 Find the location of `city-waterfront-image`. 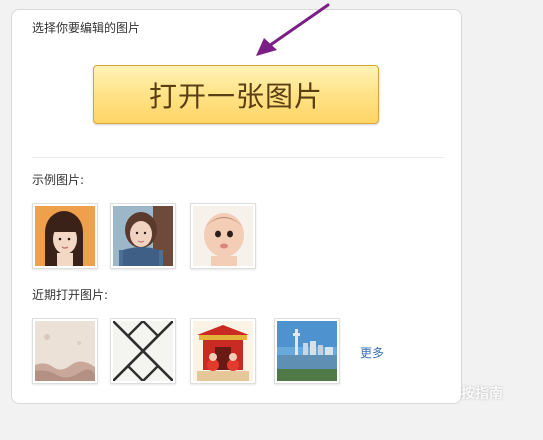

city-waterfront-image is located at coordinates (307, 351).